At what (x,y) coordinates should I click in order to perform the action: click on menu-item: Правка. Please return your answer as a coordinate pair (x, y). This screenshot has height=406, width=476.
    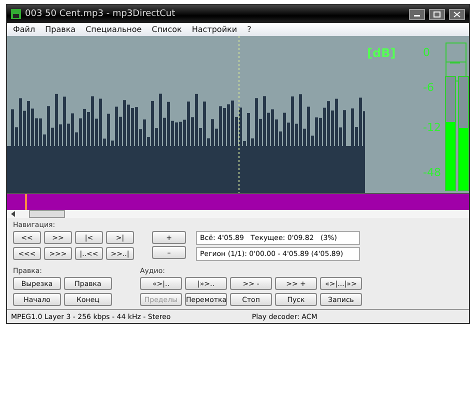
    Looking at the image, I should click on (60, 29).